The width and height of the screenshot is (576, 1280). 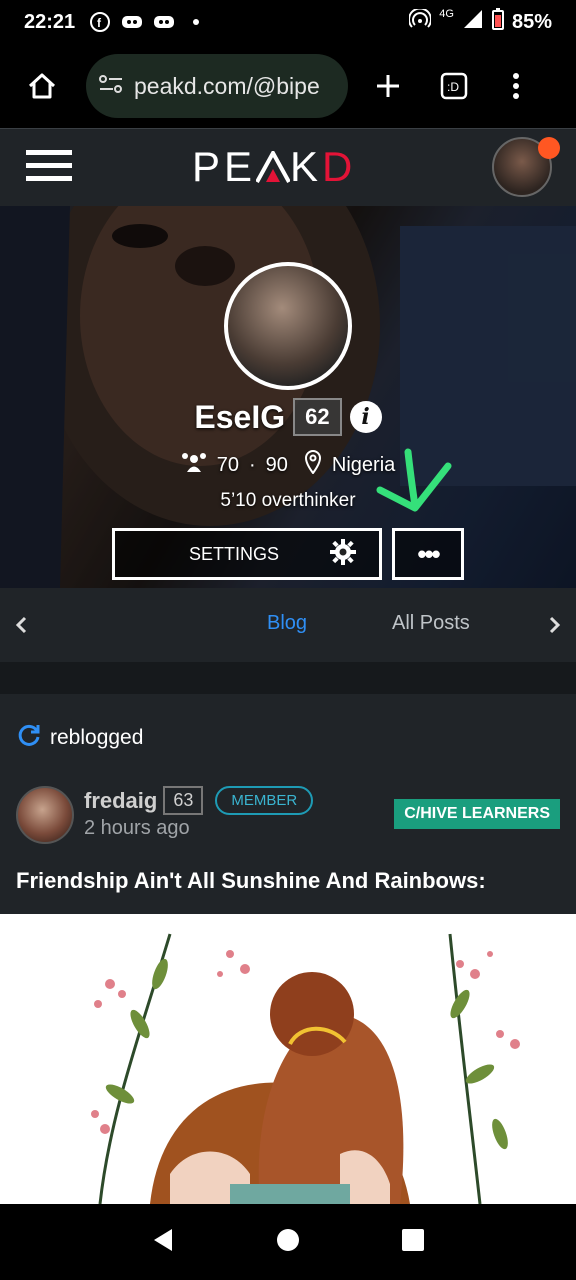 What do you see at coordinates (240, 416) in the screenshot?
I see `profile-name: EseIG` at bounding box center [240, 416].